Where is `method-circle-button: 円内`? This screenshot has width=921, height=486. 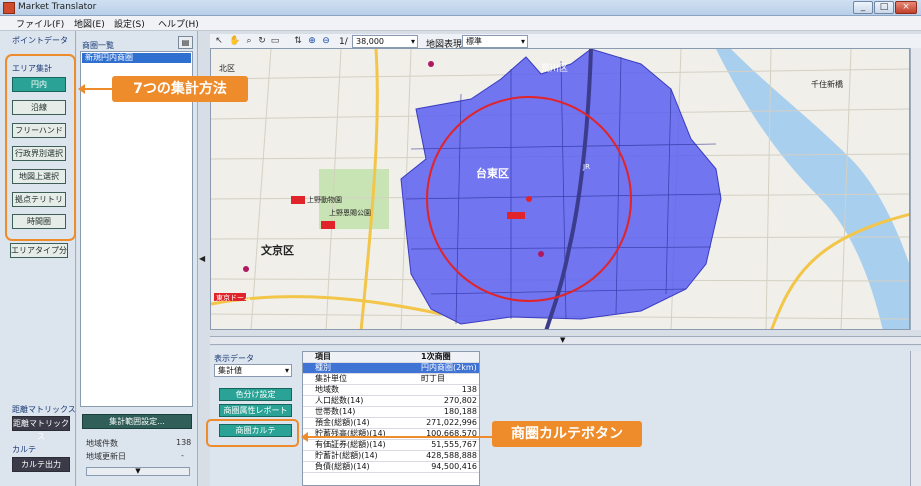
method-circle-button: 円内 is located at coordinates (39, 84).